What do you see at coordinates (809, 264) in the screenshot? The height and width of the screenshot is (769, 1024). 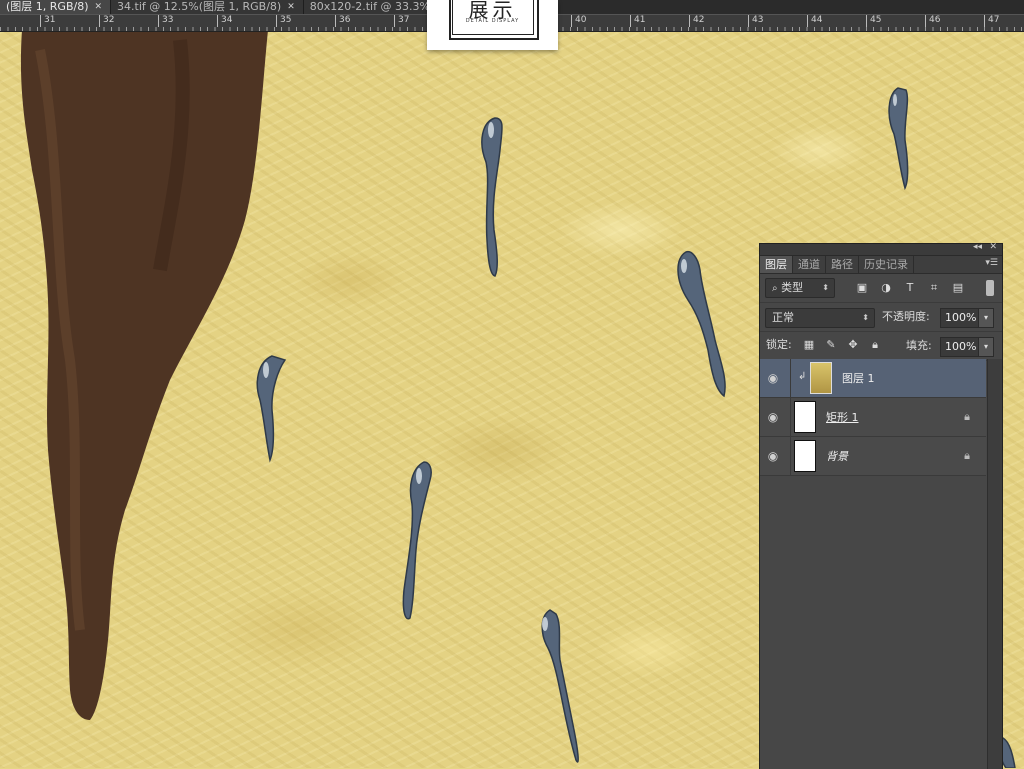 I see `tab-channels: 通道` at bounding box center [809, 264].